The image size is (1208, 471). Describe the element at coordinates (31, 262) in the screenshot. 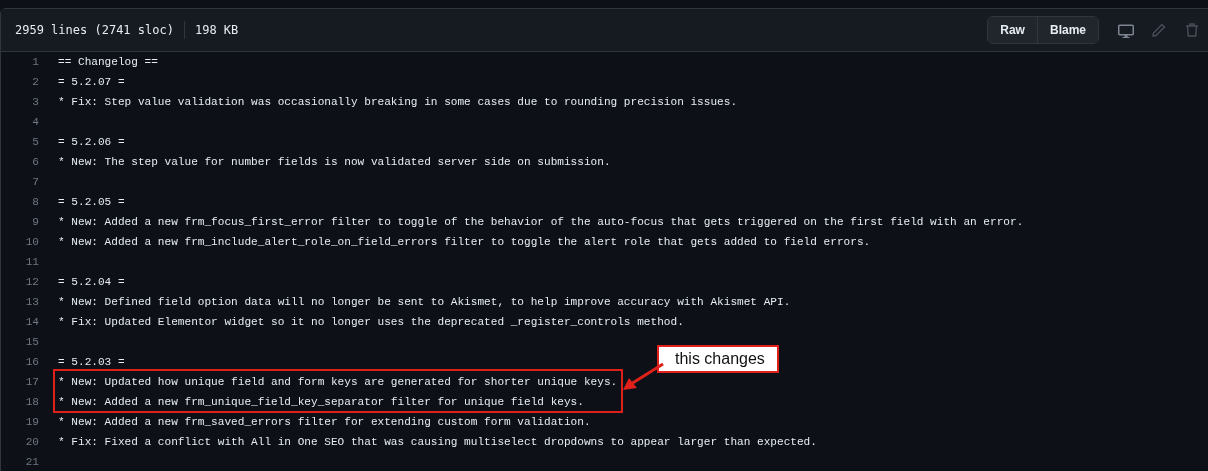

I see `line-number: 11` at that location.